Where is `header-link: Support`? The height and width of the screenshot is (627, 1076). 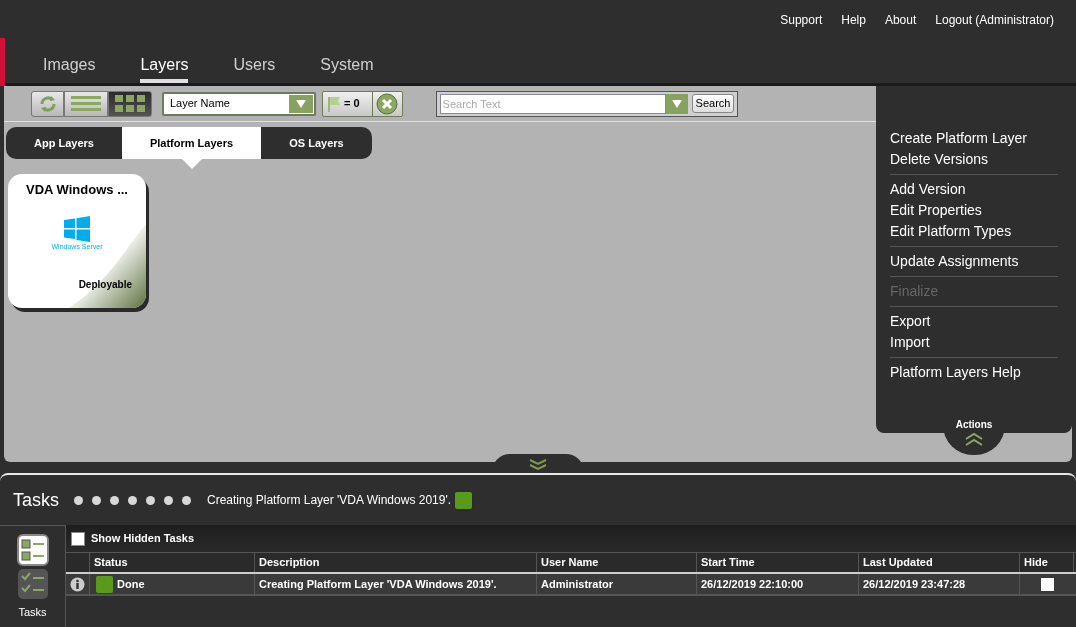
header-link: Support is located at coordinates (801, 20).